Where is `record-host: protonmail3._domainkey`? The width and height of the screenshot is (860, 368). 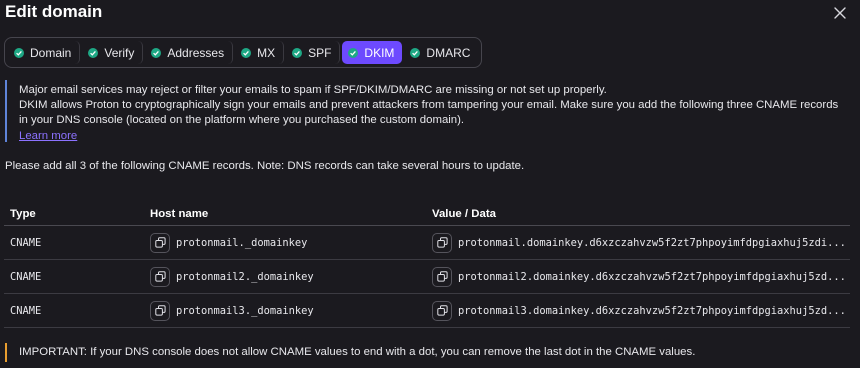 record-host: protonmail3._domainkey is located at coordinates (245, 310).